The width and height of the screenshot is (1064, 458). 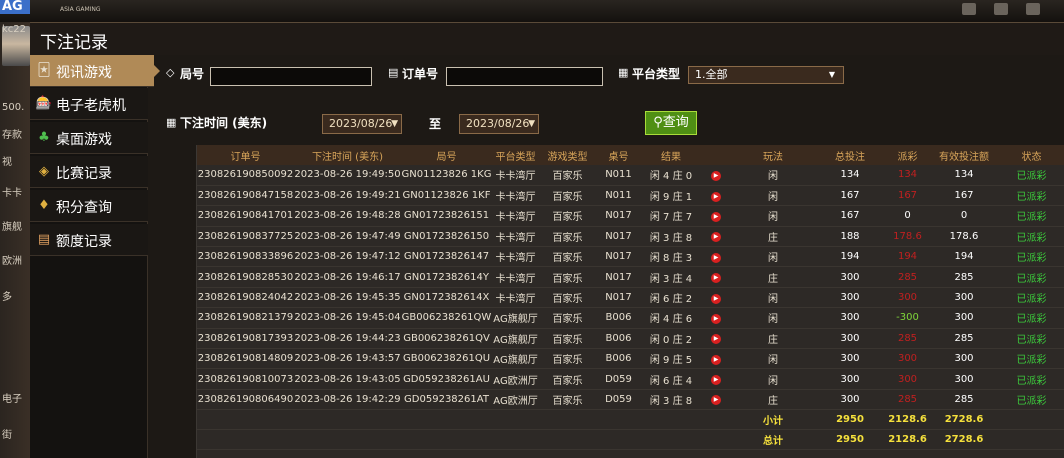 What do you see at coordinates (446, 157) in the screenshot?
I see `column-header: 局号` at bounding box center [446, 157].